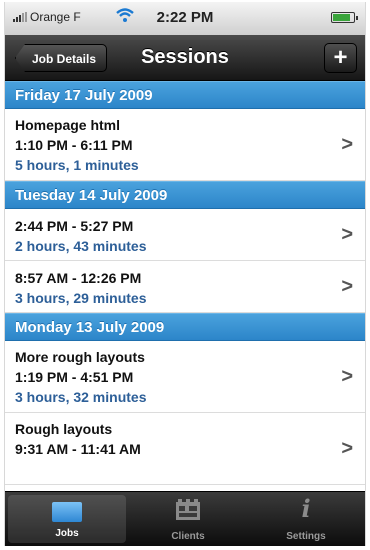 This screenshot has height=550, width=370. What do you see at coordinates (68, 125) in the screenshot?
I see `session-title: Homepage html` at bounding box center [68, 125].